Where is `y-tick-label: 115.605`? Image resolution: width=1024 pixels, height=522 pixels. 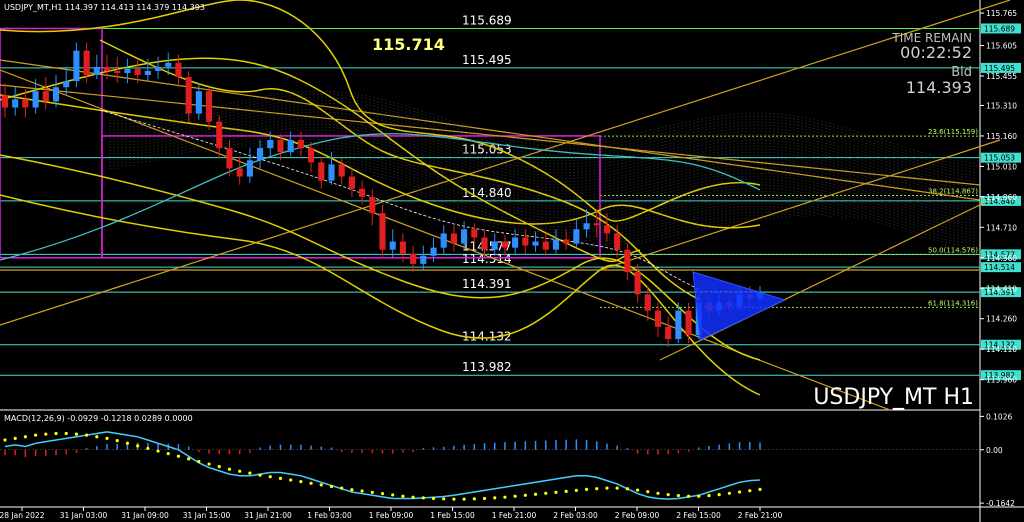 y-tick-label: 115.605 is located at coordinates (1001, 46).